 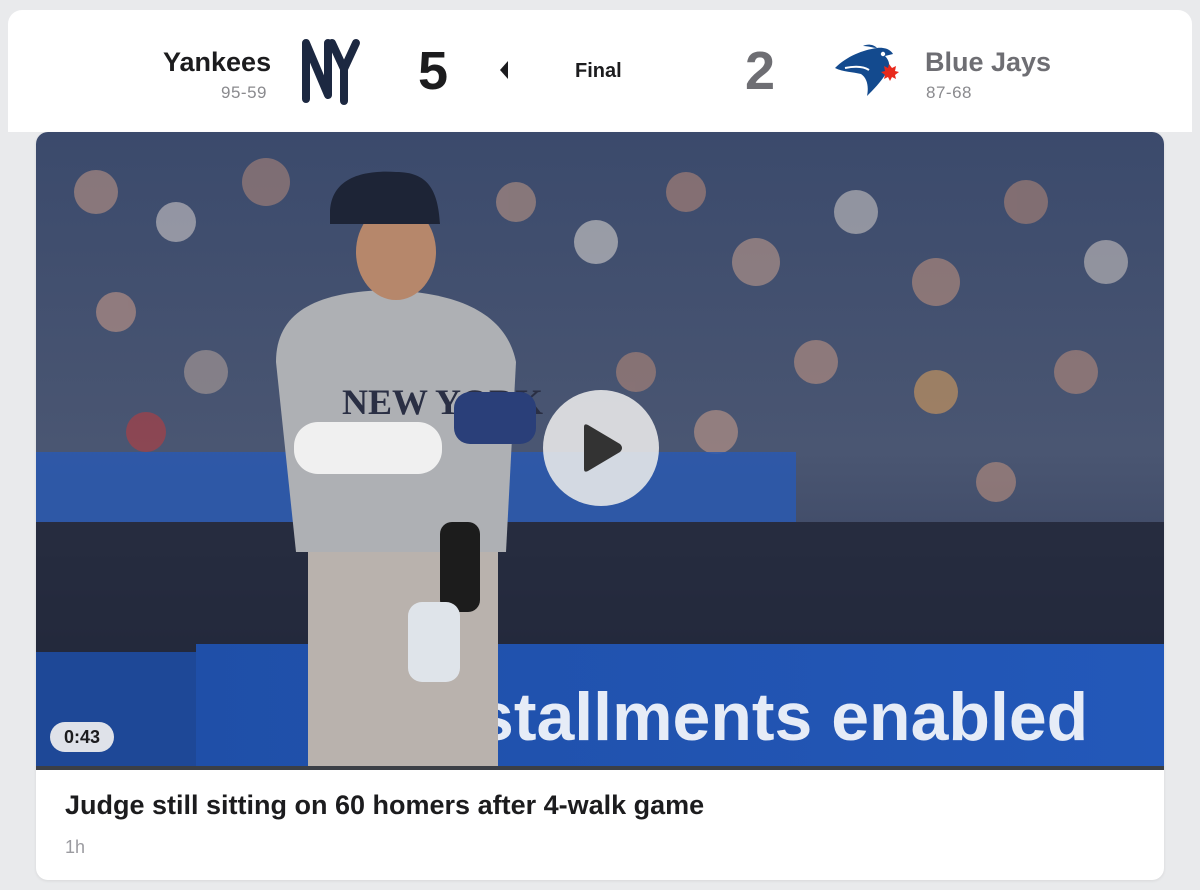 I want to click on away-team-record: 95-59, so click(x=244, y=92).